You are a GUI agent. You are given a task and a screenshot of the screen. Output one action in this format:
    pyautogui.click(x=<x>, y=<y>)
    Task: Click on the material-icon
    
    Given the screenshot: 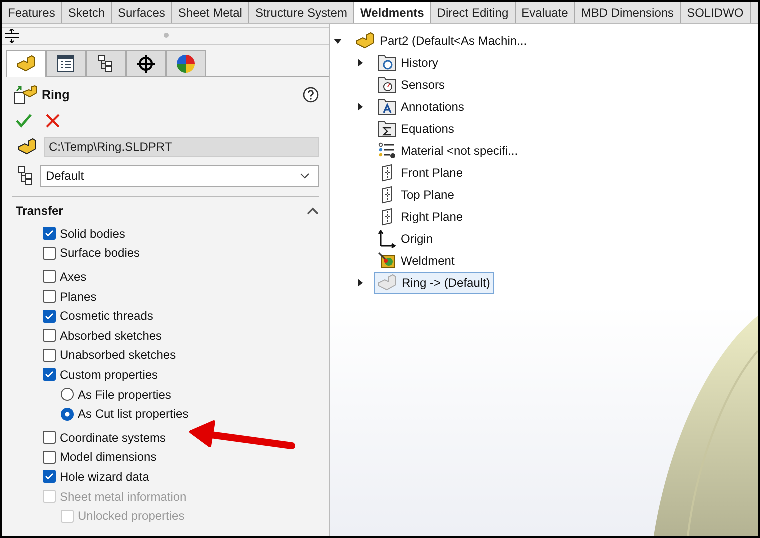 What is the action you would take?
    pyautogui.click(x=387, y=151)
    